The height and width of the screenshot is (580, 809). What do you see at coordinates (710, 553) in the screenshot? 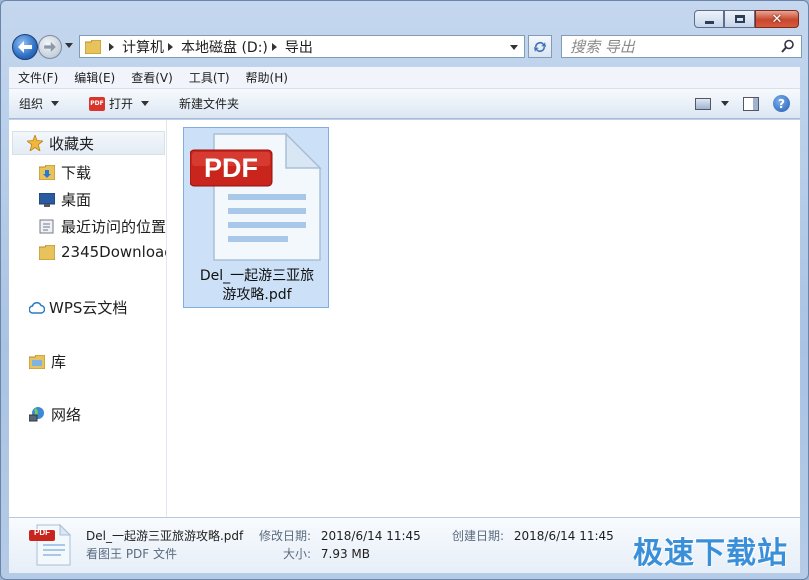
I see `site-watermark: 极速下载站` at bounding box center [710, 553].